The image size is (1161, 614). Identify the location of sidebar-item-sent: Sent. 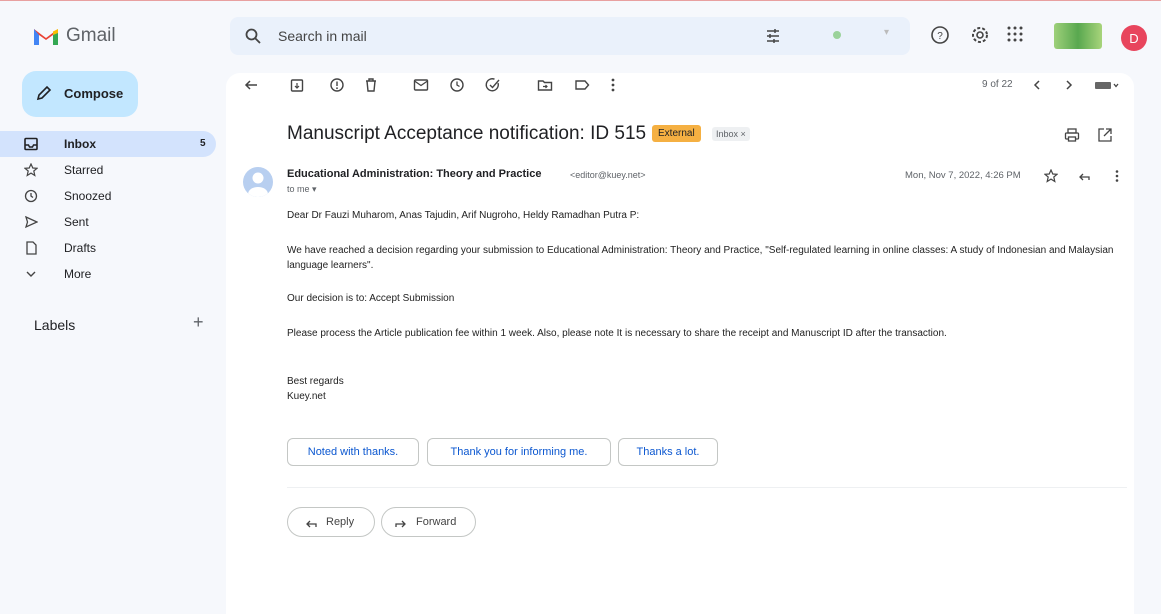
(108, 222).